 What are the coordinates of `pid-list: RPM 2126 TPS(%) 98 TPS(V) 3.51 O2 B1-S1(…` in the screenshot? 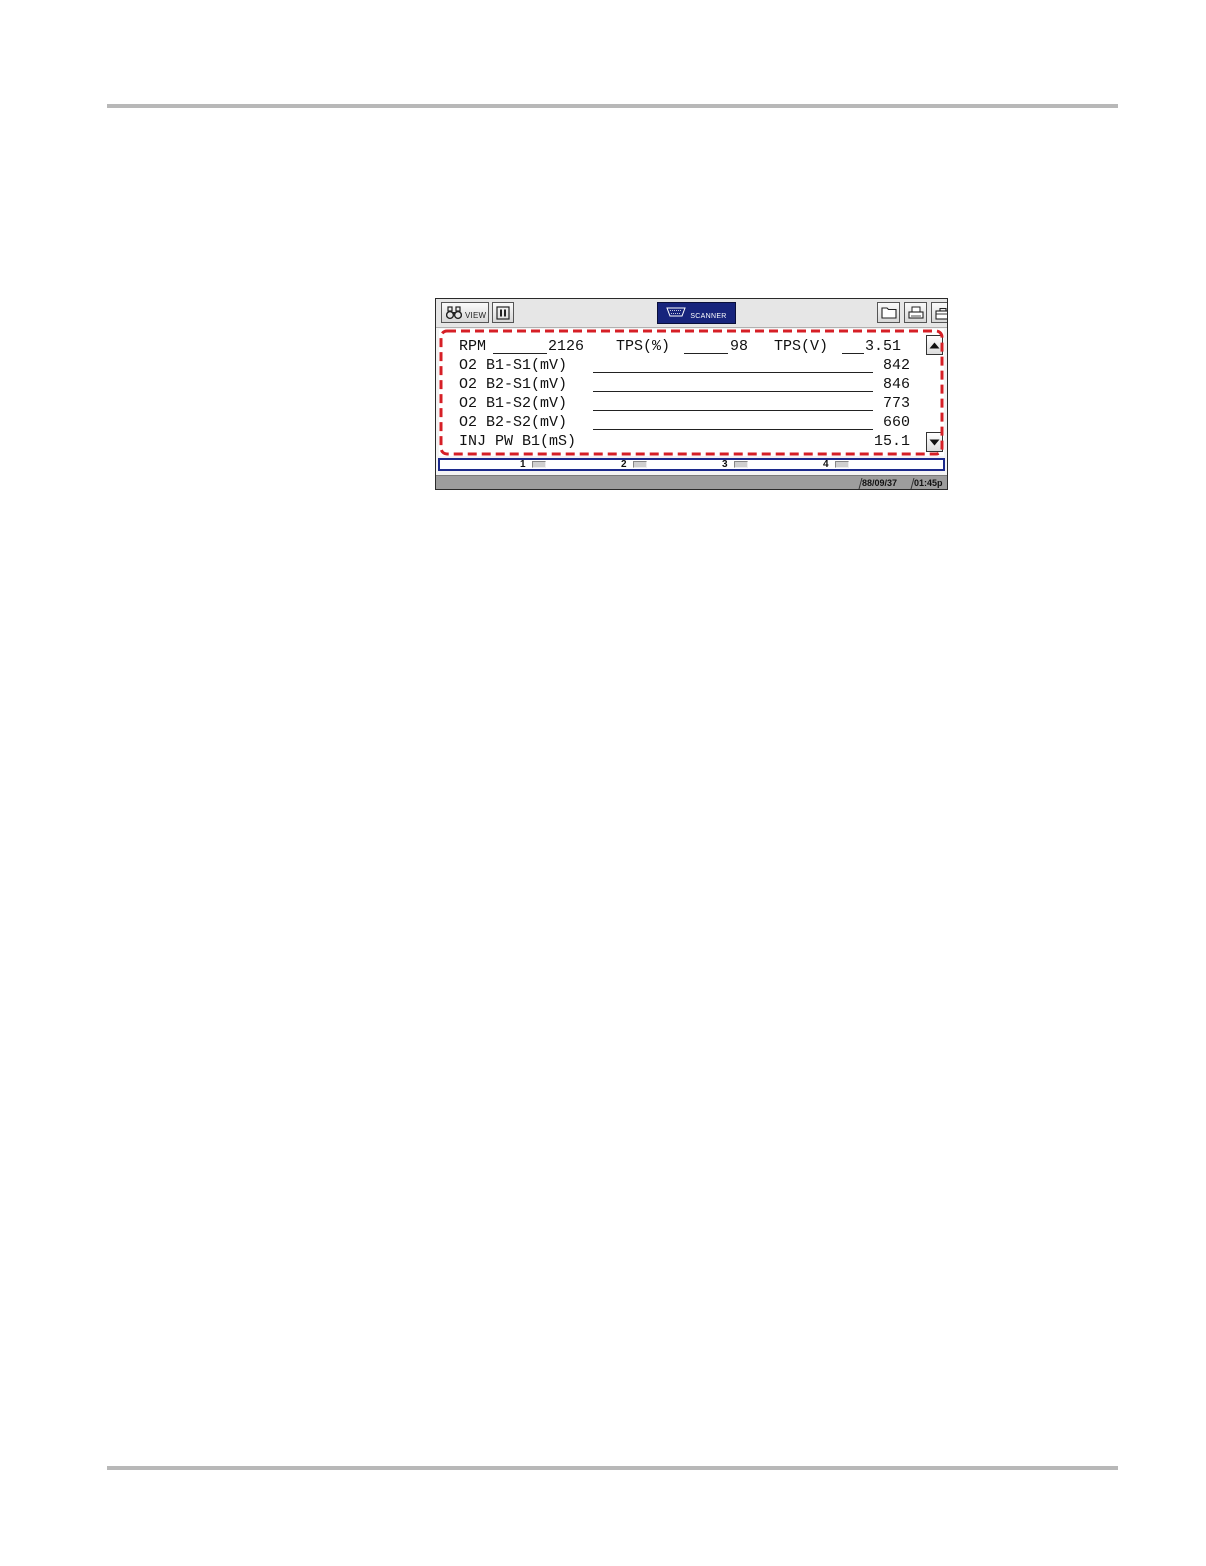 It's located at (691, 392).